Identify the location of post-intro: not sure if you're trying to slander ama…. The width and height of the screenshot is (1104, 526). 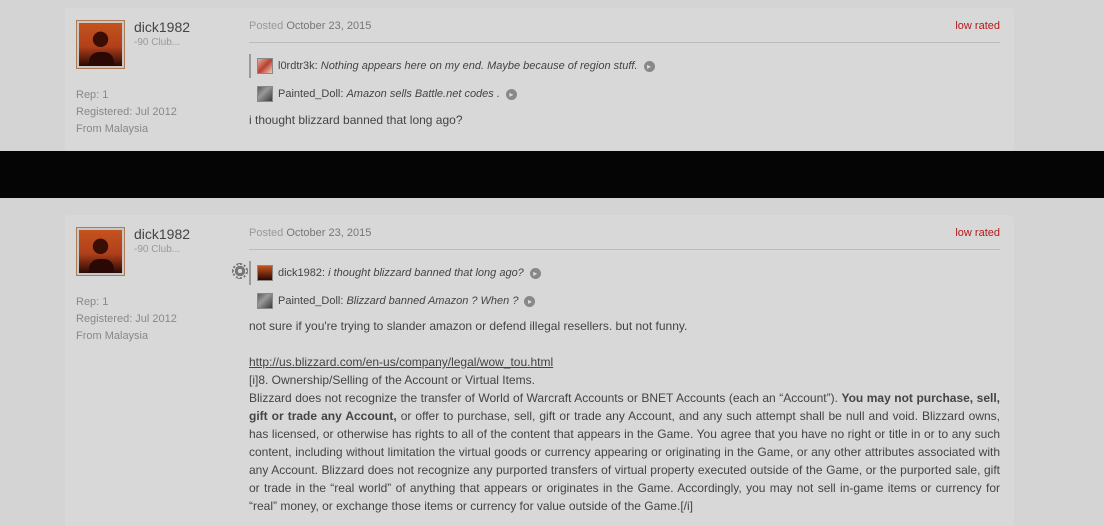
(468, 326).